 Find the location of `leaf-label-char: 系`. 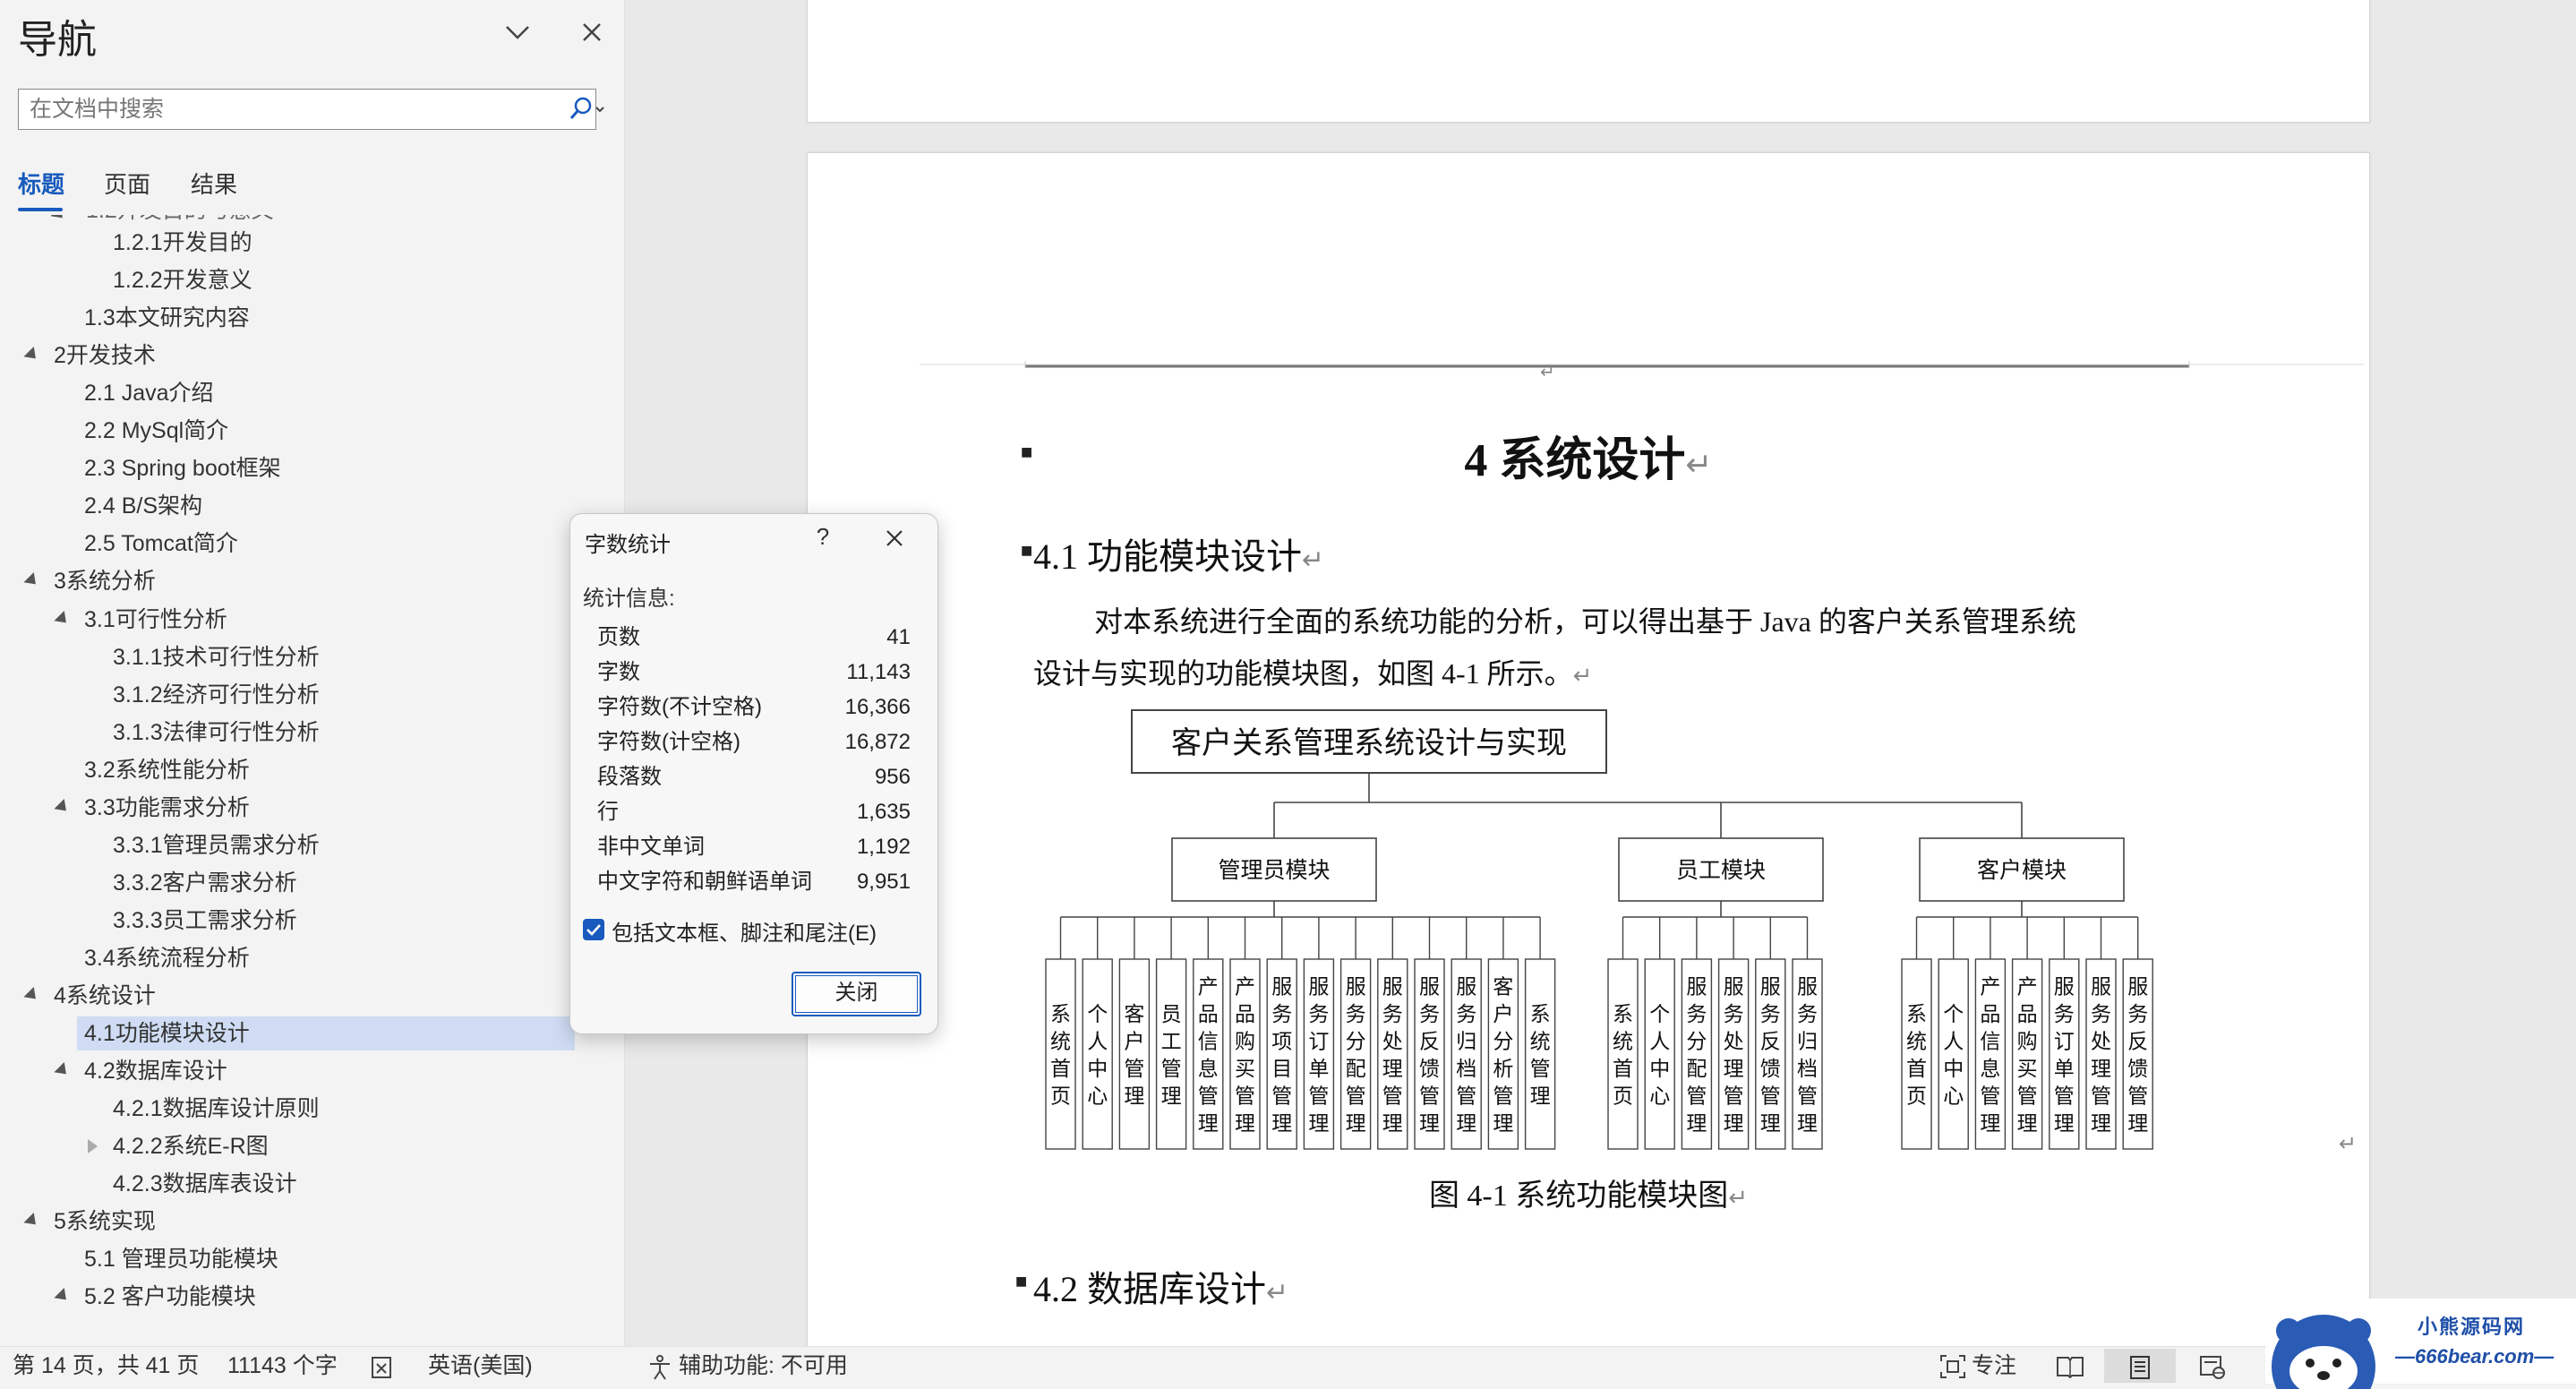

leaf-label-char: 系 is located at coordinates (1540, 1014).